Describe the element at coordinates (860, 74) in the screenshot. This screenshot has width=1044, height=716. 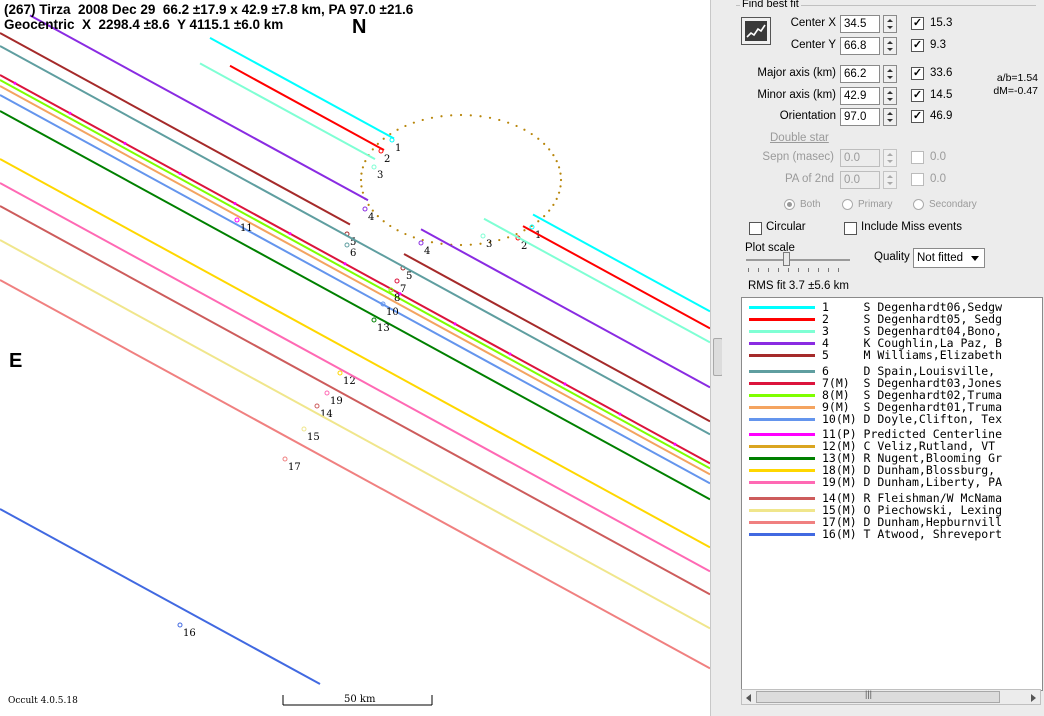
I see `fit-field-input: 66.2` at that location.